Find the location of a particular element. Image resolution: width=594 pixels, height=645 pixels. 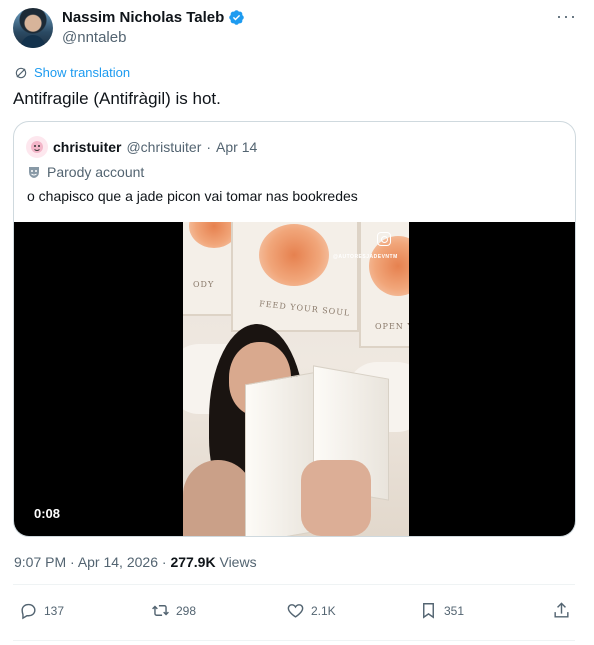

views-label: Views is located at coordinates (236, 562).